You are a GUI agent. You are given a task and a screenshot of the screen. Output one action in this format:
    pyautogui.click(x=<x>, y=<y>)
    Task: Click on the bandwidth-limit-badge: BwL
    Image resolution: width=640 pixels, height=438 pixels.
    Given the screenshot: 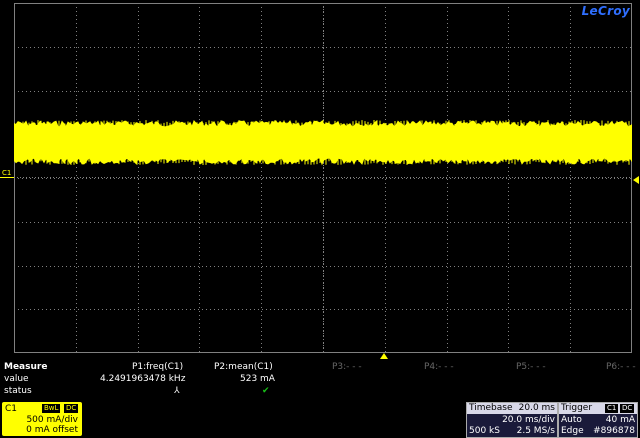 What is the action you would take?
    pyautogui.click(x=51, y=408)
    